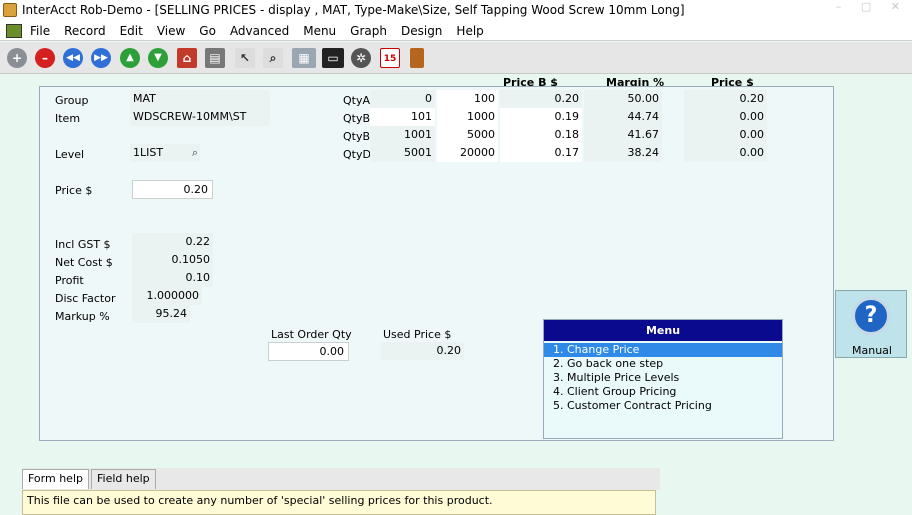  What do you see at coordinates (417, 334) in the screenshot?
I see `used-price-label: Used Price $` at bounding box center [417, 334].